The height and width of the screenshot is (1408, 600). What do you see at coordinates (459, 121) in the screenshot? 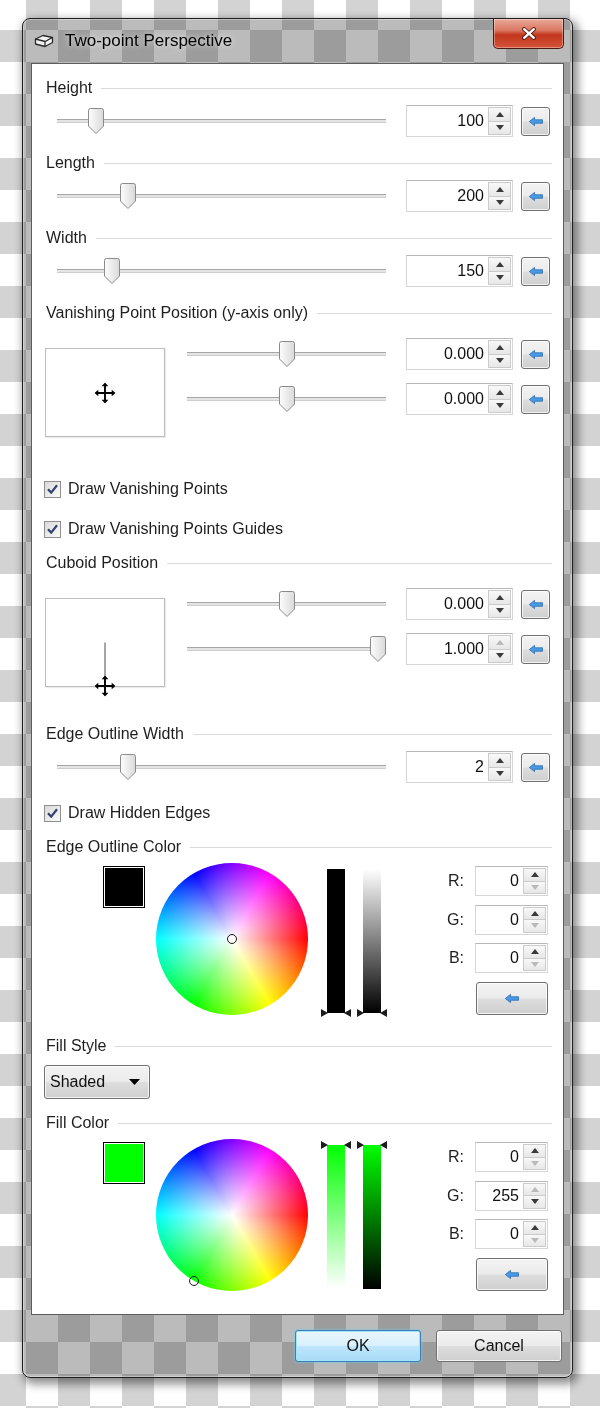
I see `number-field: 100` at bounding box center [459, 121].